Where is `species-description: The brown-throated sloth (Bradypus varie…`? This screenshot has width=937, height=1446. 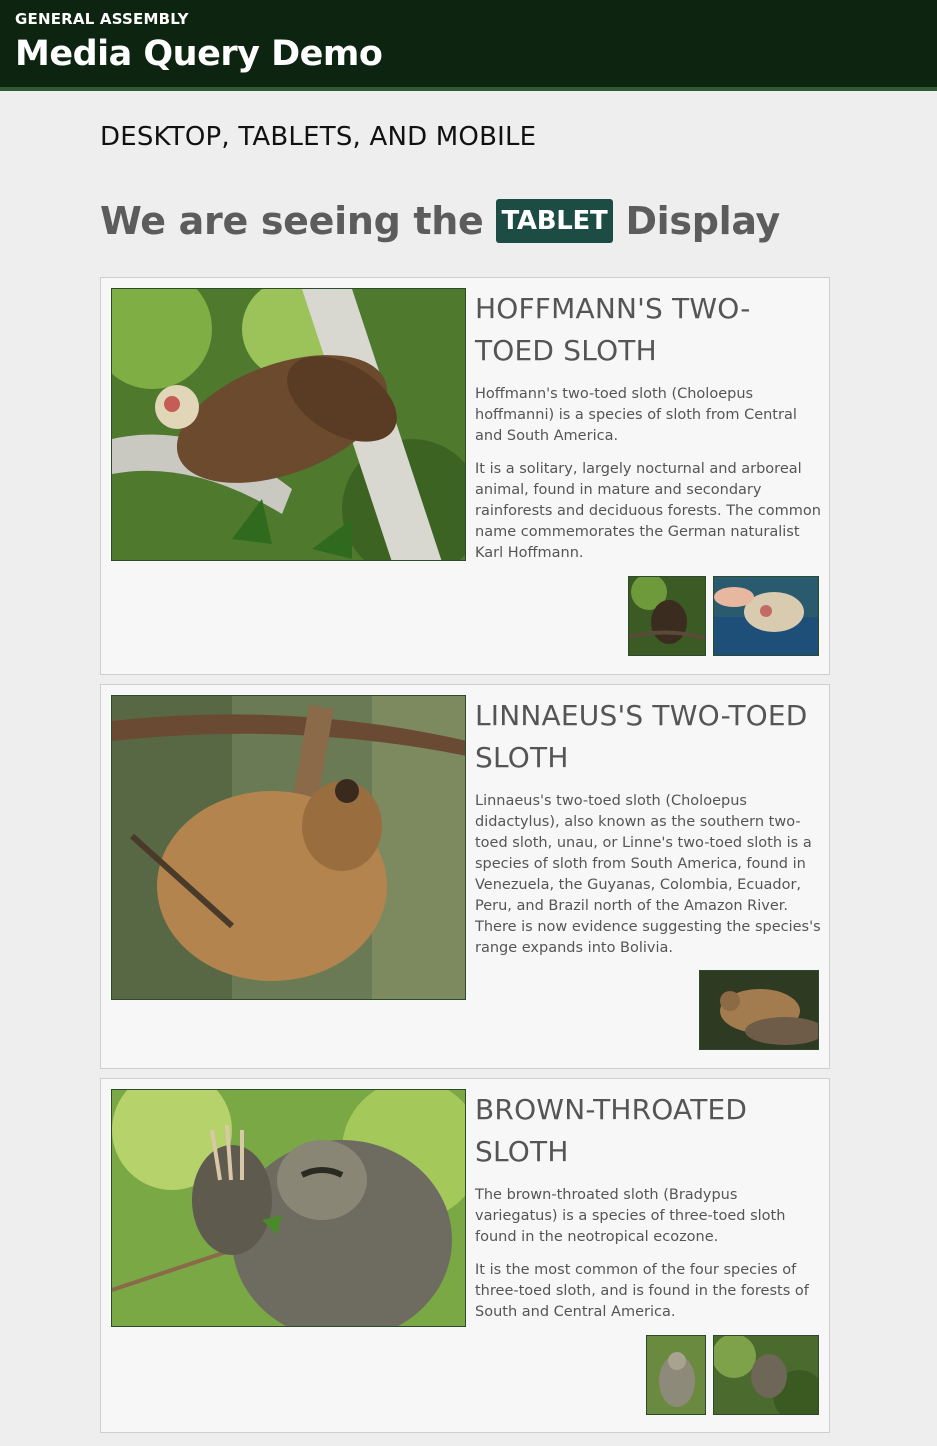
species-description: The brown-throated sloth (Bradypus varie… is located at coordinates (630, 1216).